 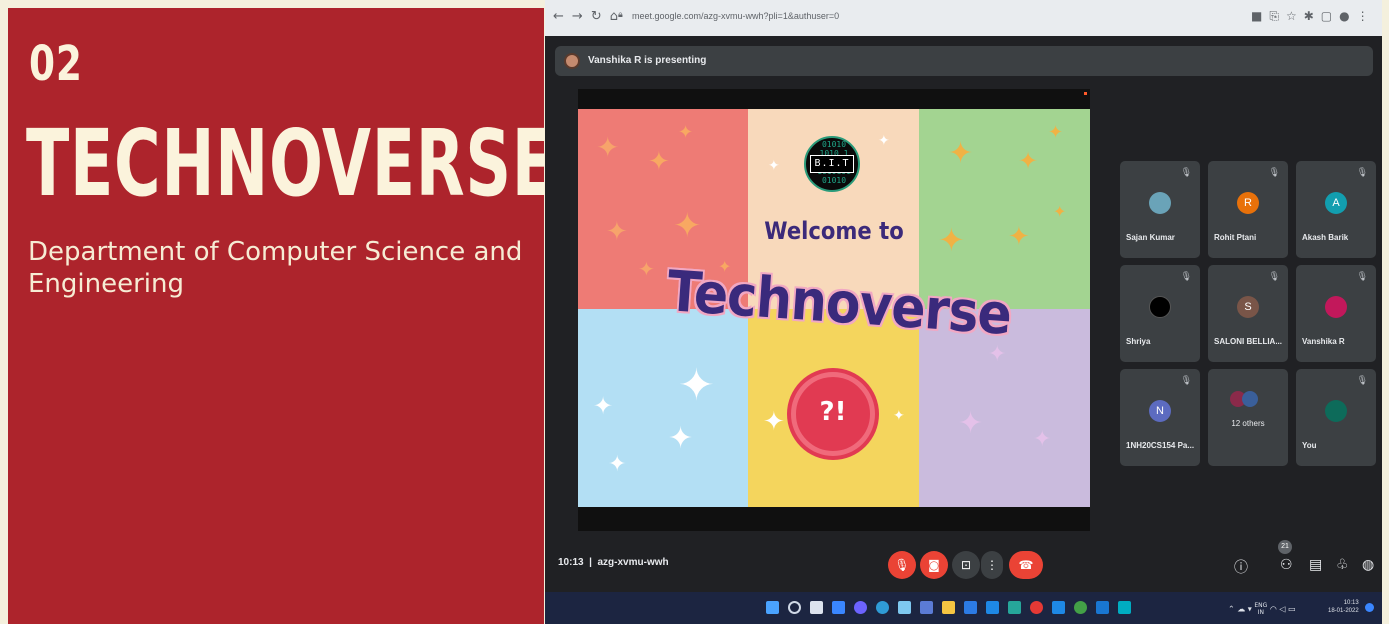 I want to click on avatar: S, so click(x=1248, y=307).